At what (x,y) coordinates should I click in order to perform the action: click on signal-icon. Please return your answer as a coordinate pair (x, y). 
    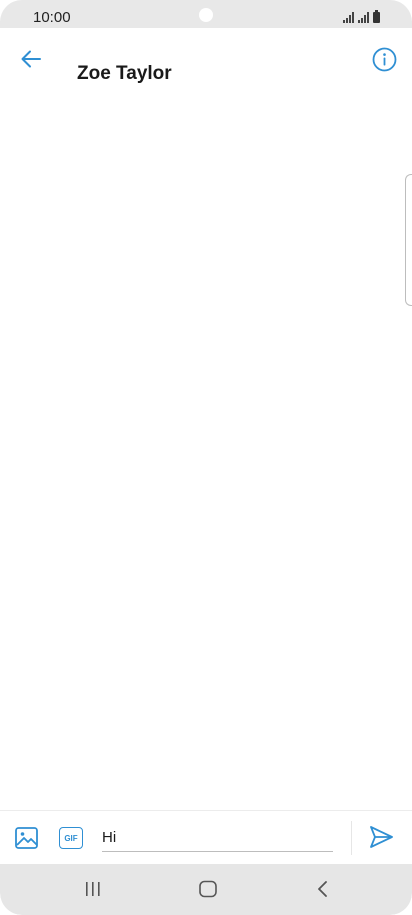
    Looking at the image, I should click on (348, 17).